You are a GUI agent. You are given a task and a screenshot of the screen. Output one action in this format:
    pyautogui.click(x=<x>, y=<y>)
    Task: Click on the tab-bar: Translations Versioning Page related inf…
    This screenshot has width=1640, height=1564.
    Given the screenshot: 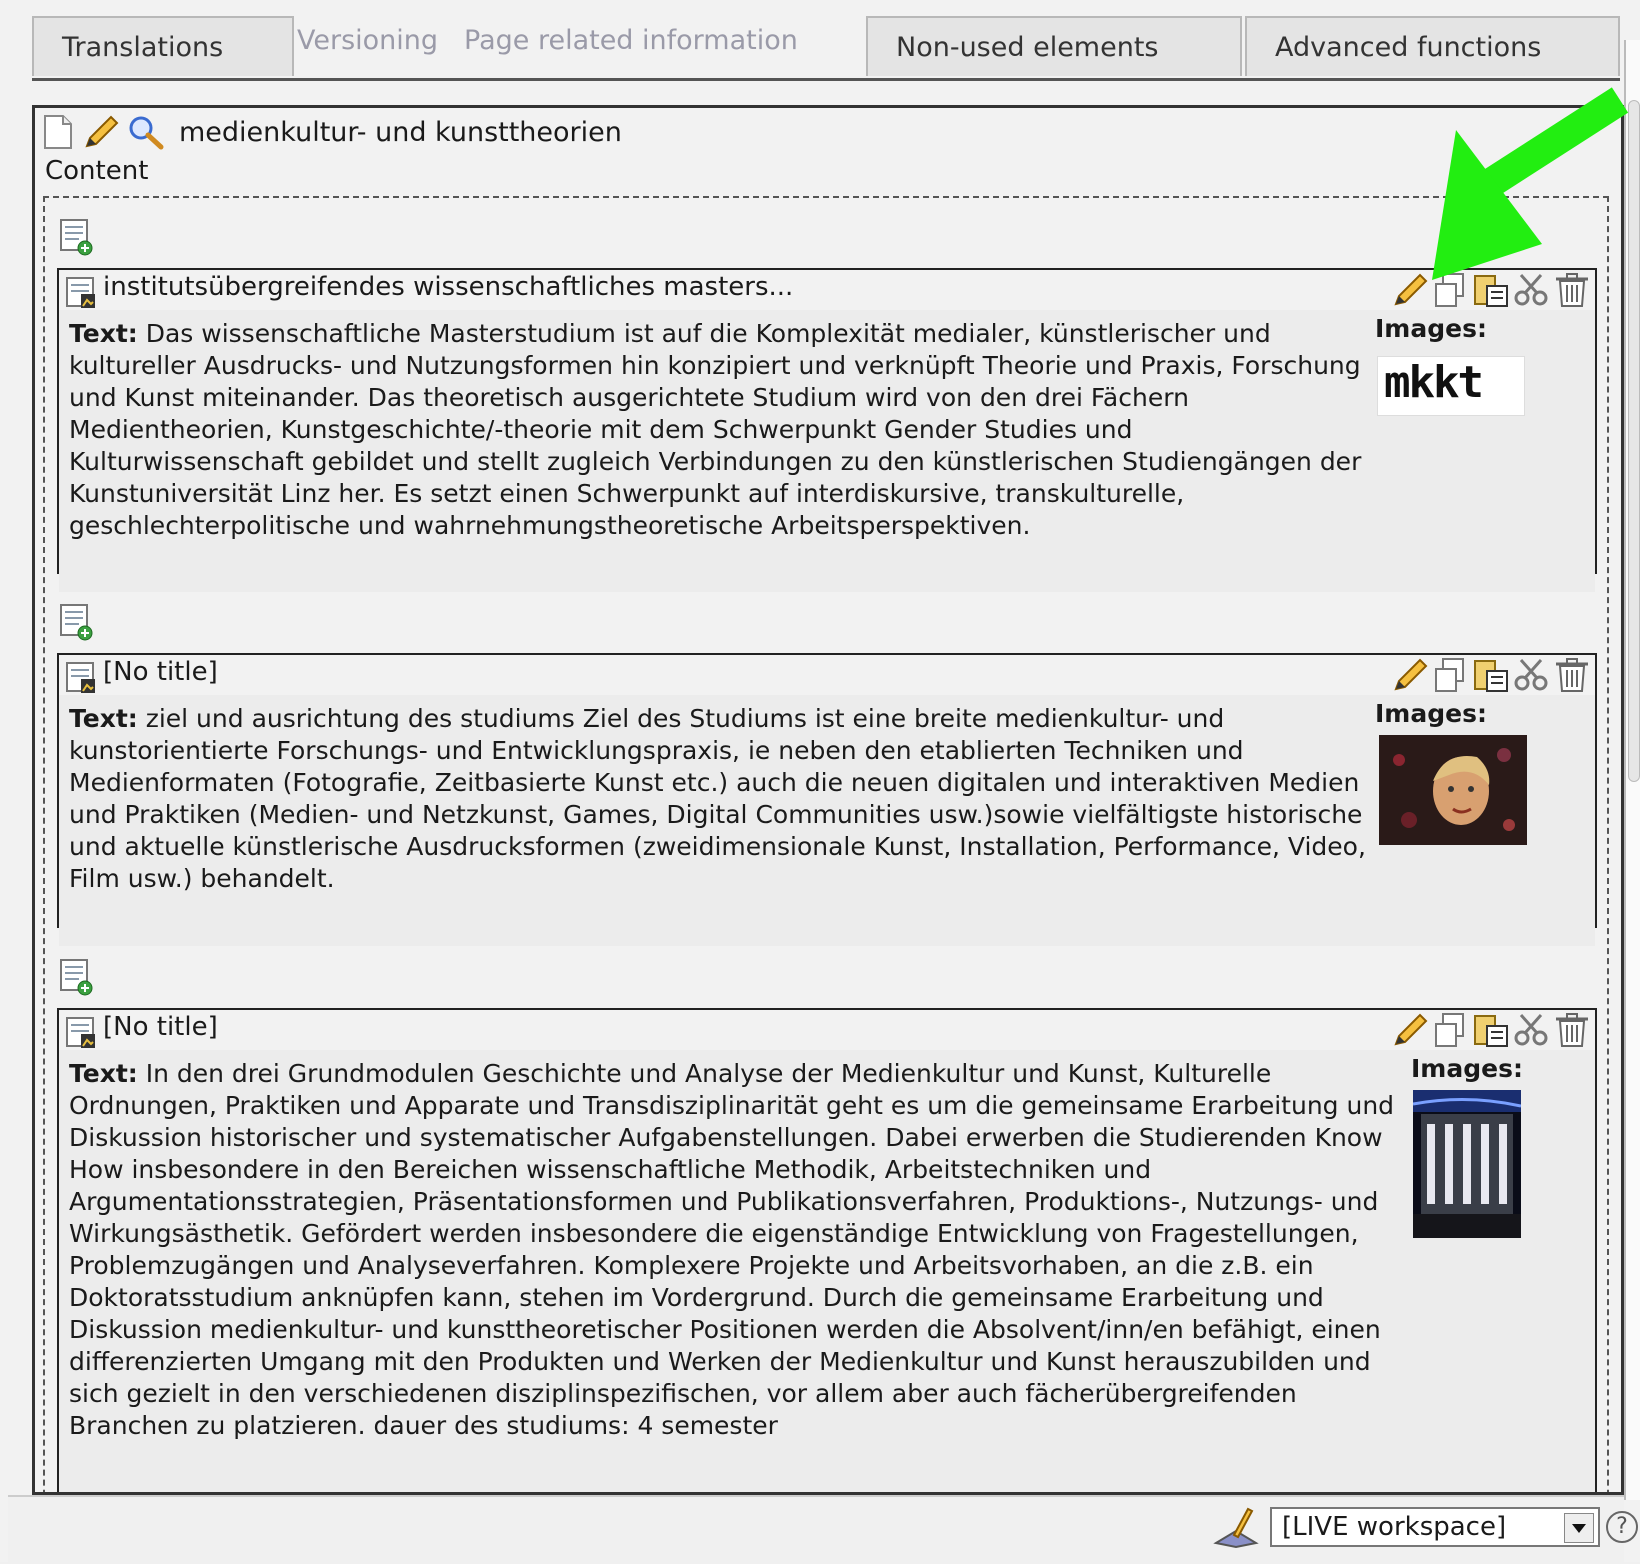 What is the action you would take?
    pyautogui.click(x=826, y=46)
    